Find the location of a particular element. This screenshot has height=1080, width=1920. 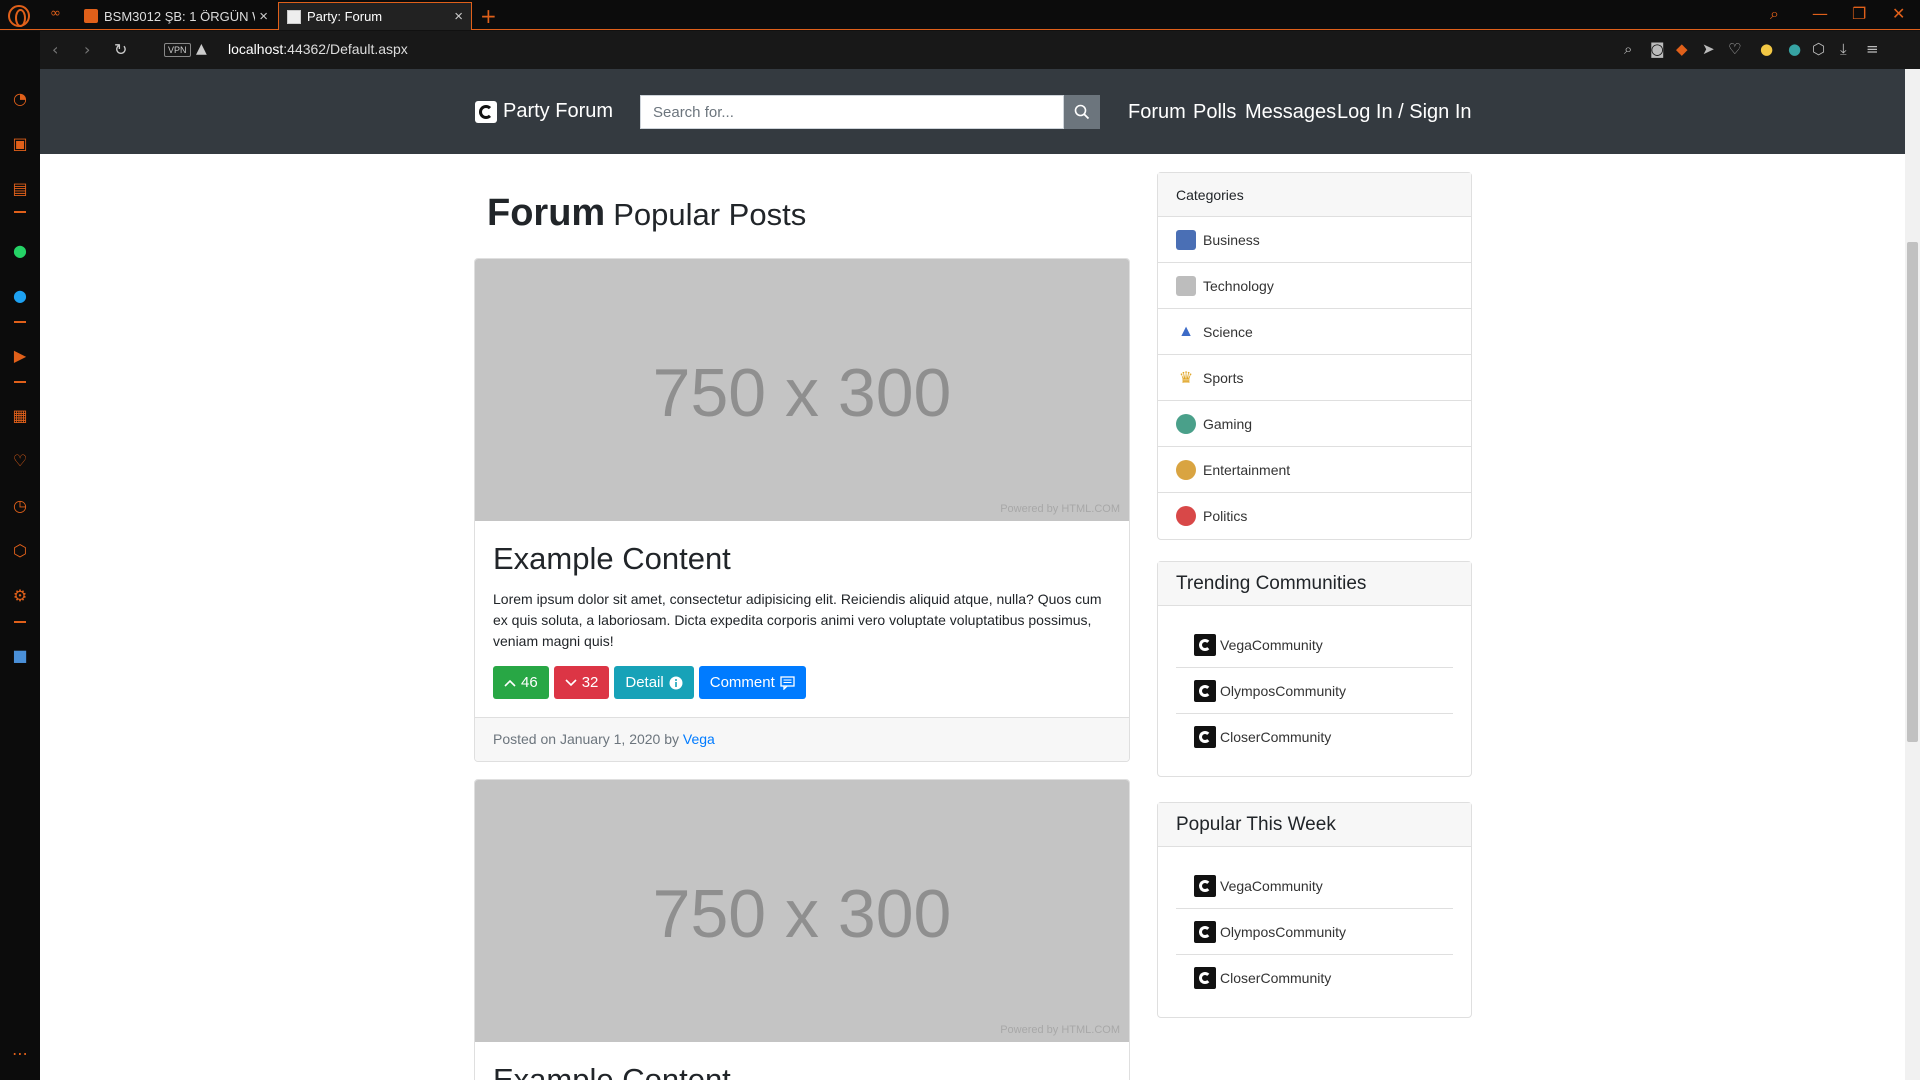

tab-title: Party: Forum is located at coordinates (345, 16).